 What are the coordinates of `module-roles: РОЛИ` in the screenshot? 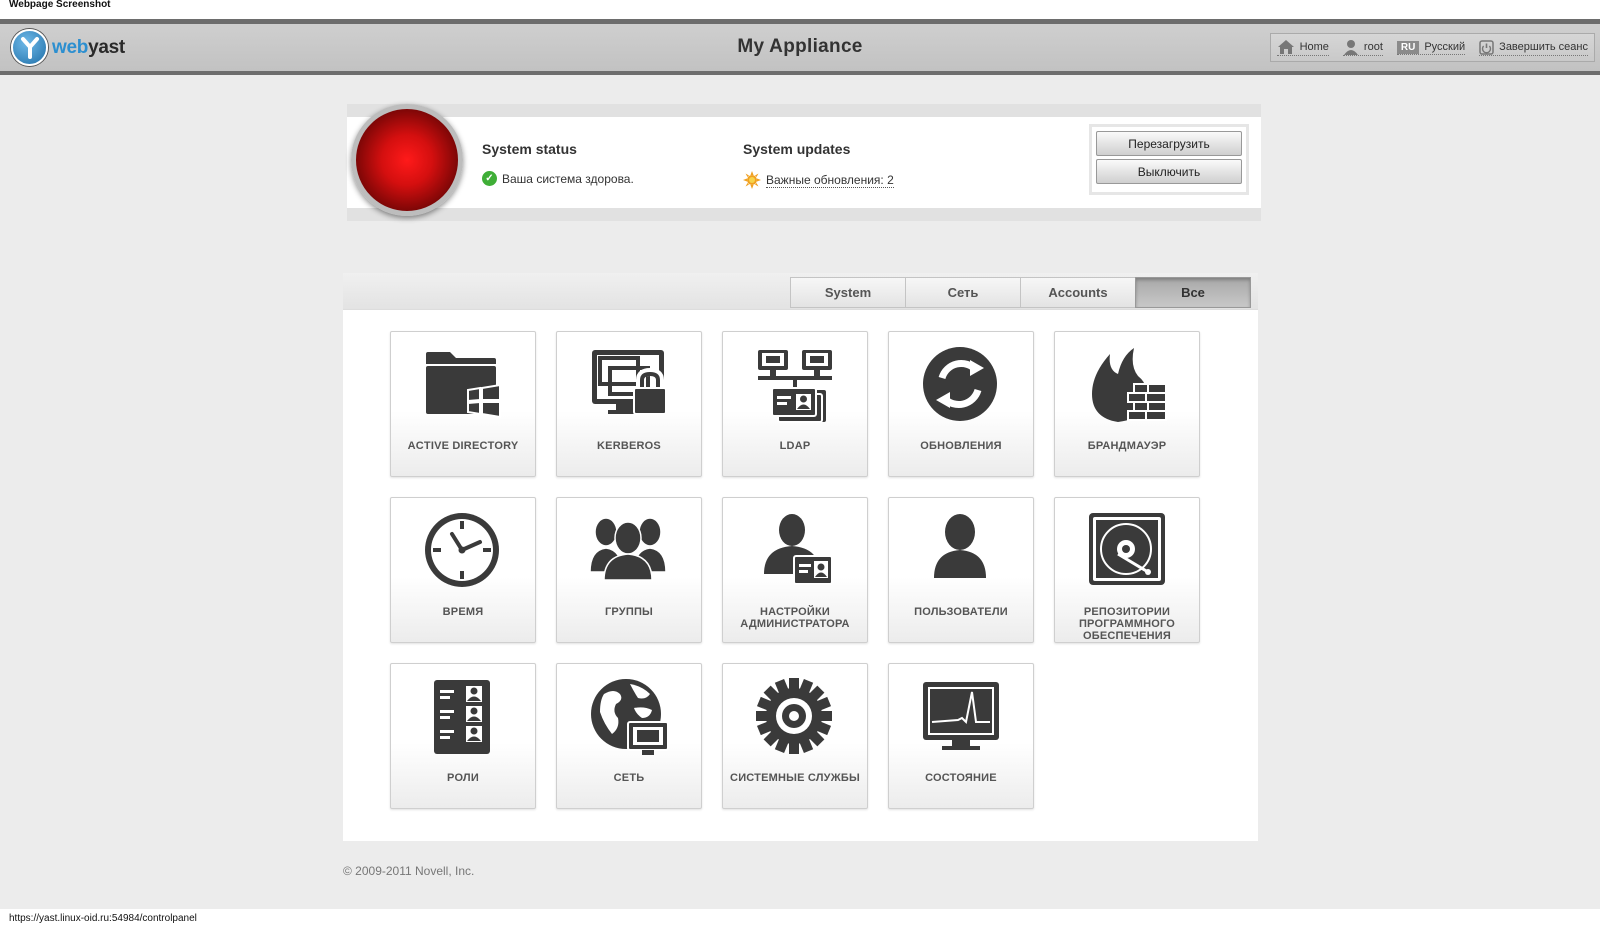 It's located at (463, 736).